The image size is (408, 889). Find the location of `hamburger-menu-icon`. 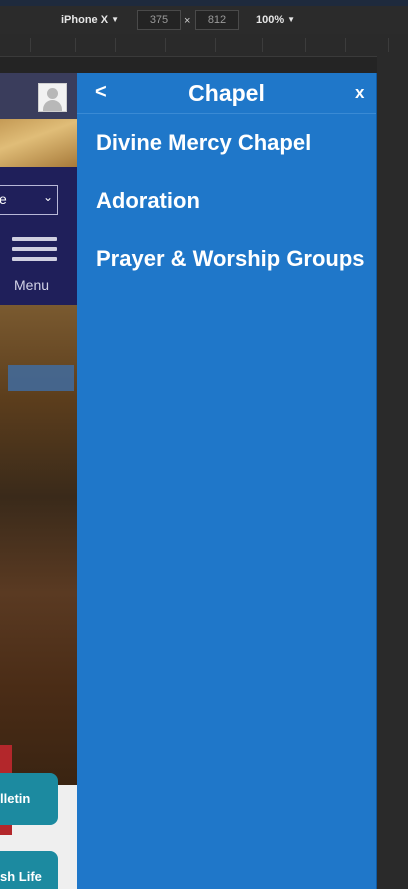

hamburger-menu-icon is located at coordinates (34, 252).